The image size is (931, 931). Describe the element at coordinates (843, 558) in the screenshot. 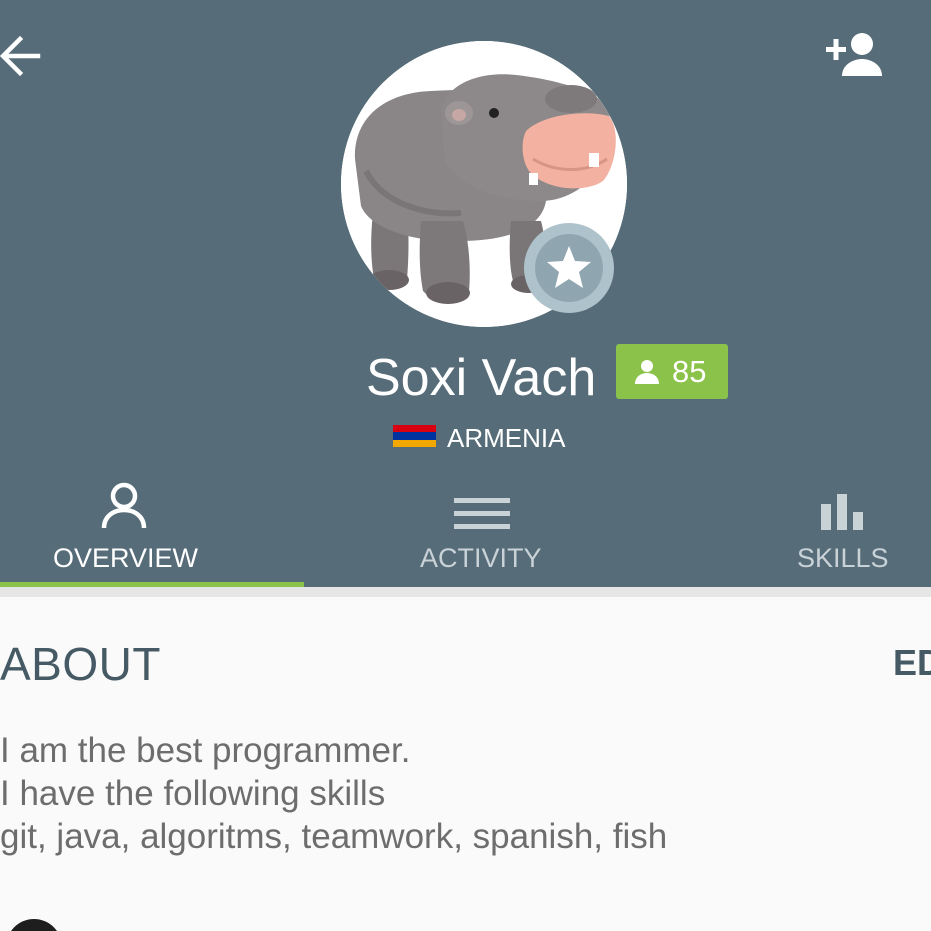

I see `tab-skills-label: SKILLS` at that location.